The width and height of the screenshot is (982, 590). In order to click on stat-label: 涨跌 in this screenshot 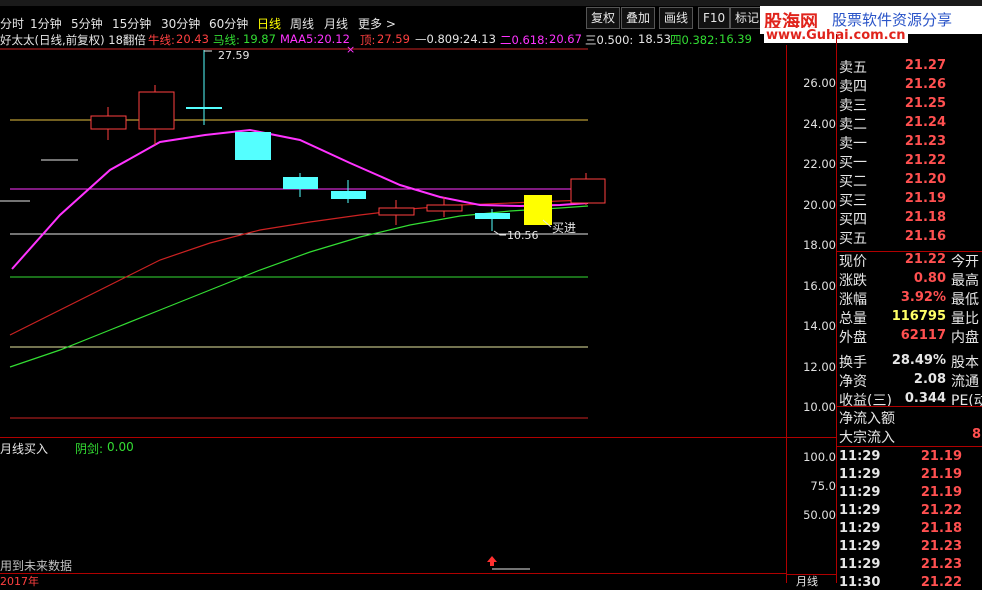, I will do `click(853, 281)`.